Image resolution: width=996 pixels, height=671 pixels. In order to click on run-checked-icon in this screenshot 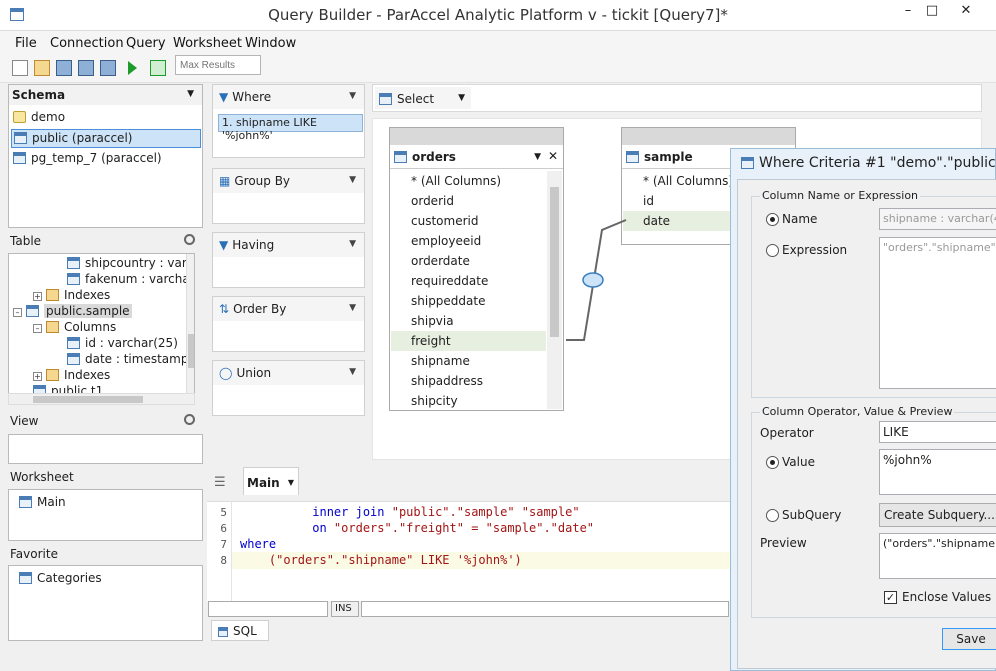, I will do `click(158, 68)`.